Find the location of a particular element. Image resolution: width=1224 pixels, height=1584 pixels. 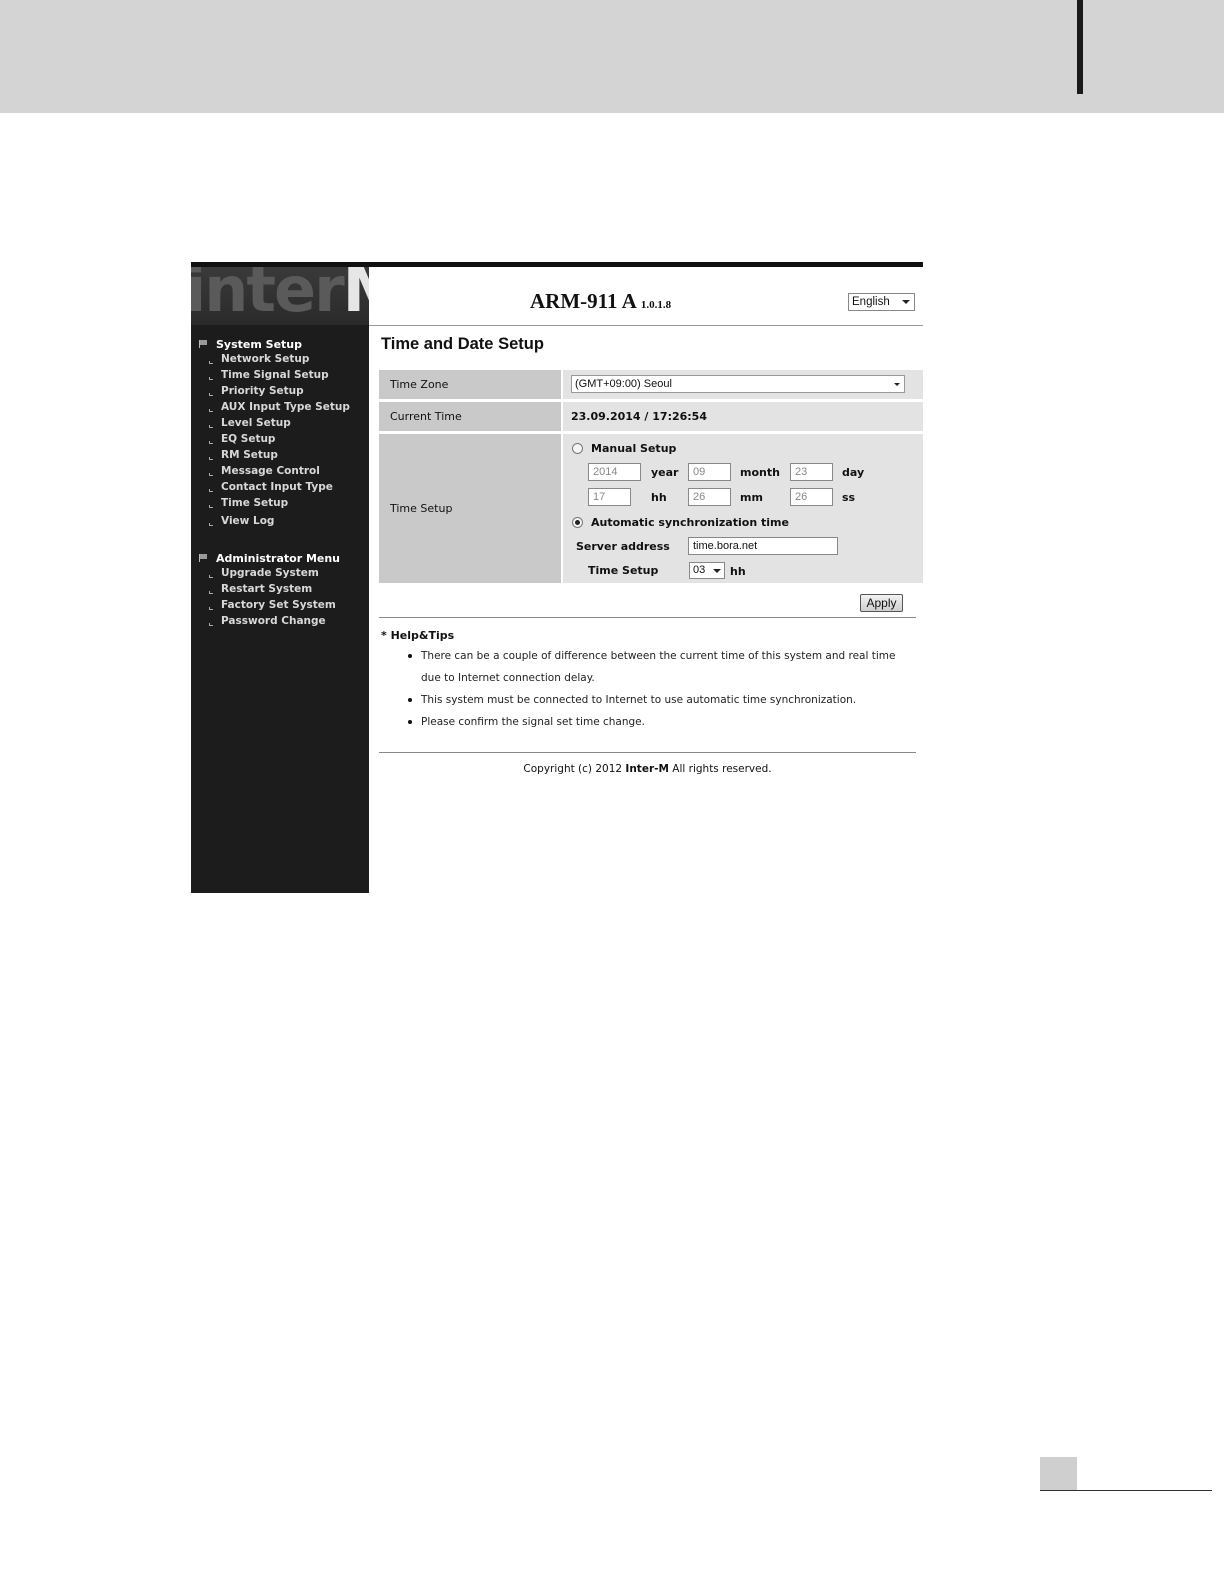

current-time-value: 23.09.2014 / 17:26:54 is located at coordinates (639, 416).